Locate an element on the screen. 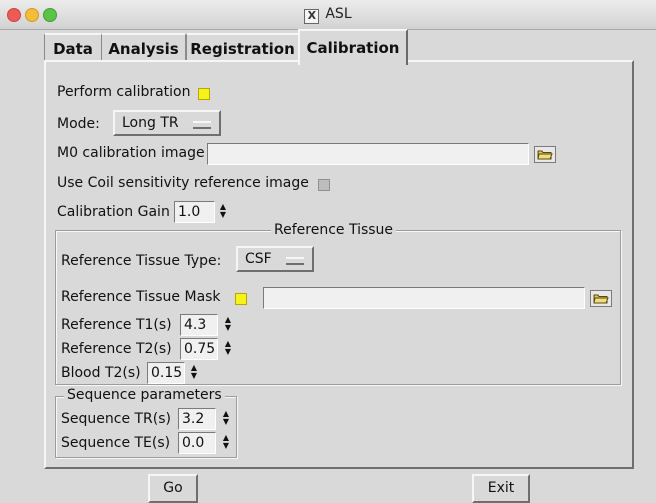 This screenshot has height=503, width=656. tab-data-label: Data is located at coordinates (73, 49).